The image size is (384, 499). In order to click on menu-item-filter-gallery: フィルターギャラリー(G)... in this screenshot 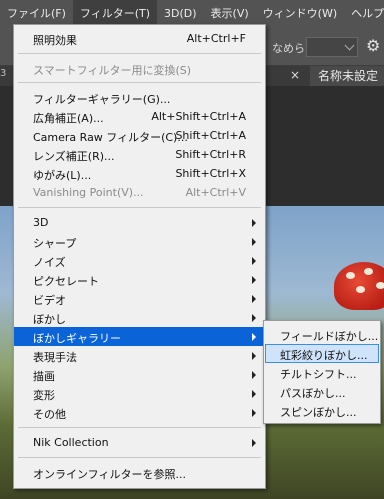, I will do `click(139, 97)`.